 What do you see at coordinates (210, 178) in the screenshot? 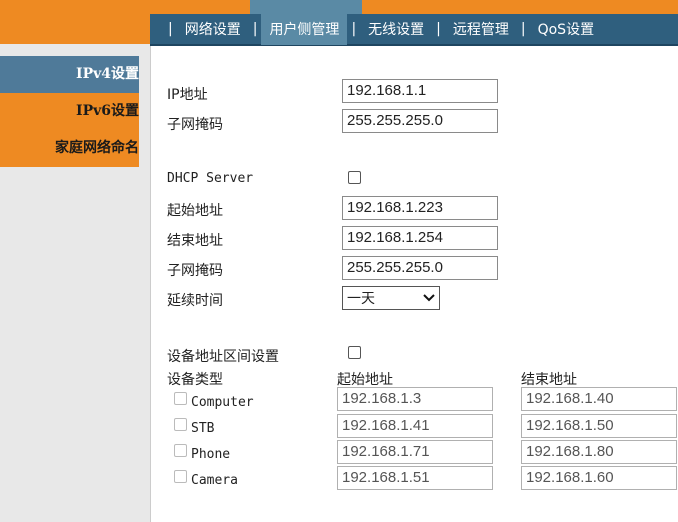
I see `dhcp-server-label: DHCP Server` at bounding box center [210, 178].